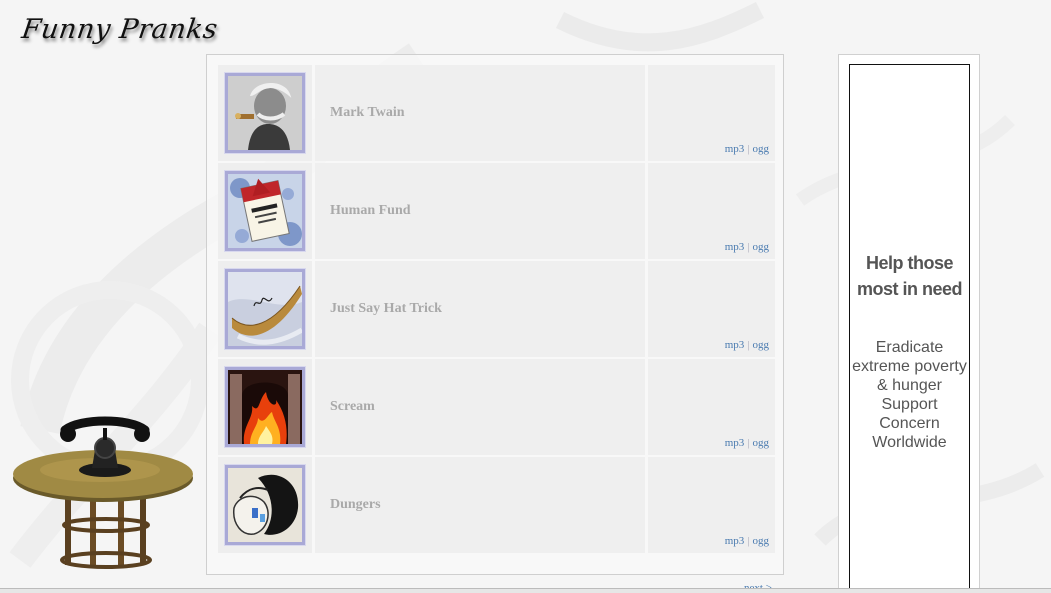 This screenshot has width=1051, height=593. Describe the element at coordinates (120, 29) in the screenshot. I see `site-logo: Funny Pranks` at that location.